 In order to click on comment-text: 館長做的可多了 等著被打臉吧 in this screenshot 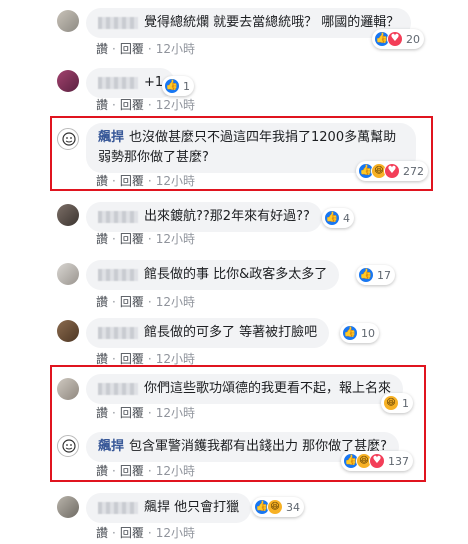, I will do `click(231, 332)`.